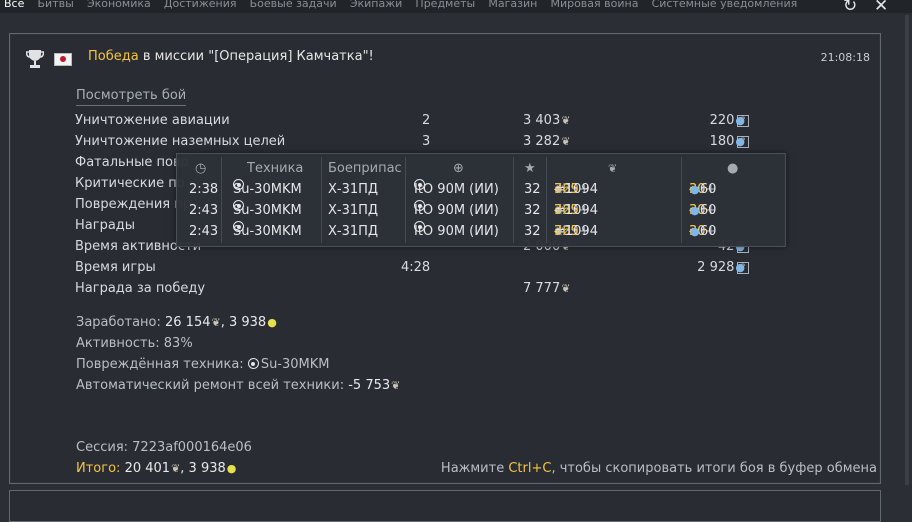 Image resolution: width=912 pixels, height=522 pixels. Describe the element at coordinates (188, 322) in the screenshot. I see `earned-silver: 26 154` at that location.